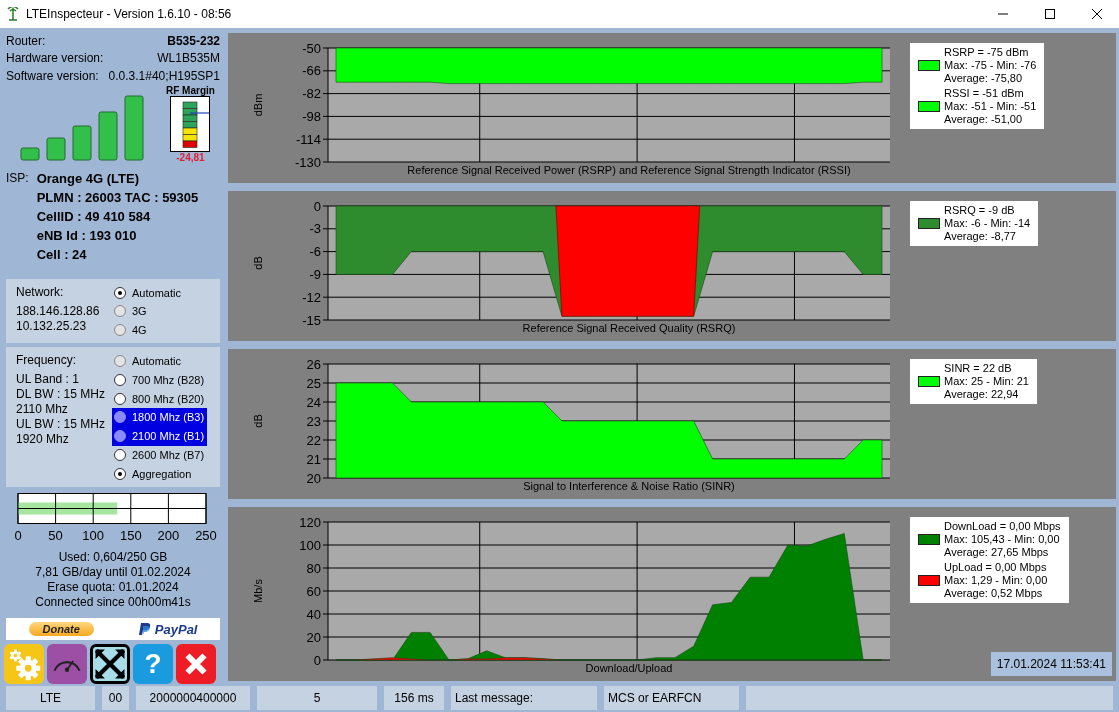  Describe the element at coordinates (18, 536) in the screenshot. I see `scale-label: 0` at that location.